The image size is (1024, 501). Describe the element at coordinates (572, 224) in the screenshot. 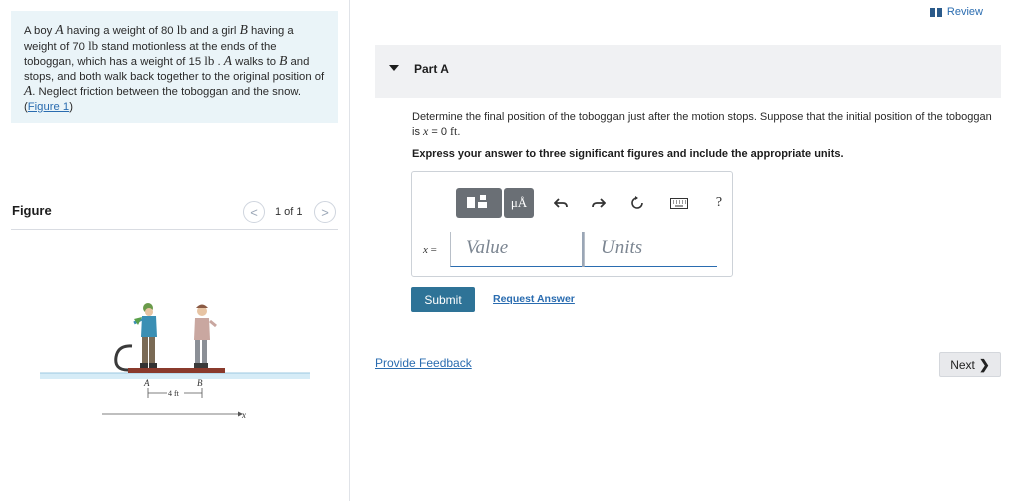

I see `answer-box: μÅ ? x = Value Units` at that location.